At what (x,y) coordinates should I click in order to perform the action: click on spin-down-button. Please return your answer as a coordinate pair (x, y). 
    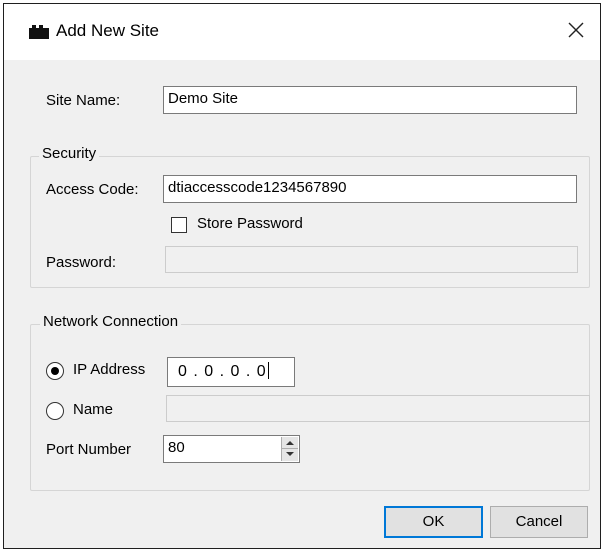
    Looking at the image, I should click on (290, 455).